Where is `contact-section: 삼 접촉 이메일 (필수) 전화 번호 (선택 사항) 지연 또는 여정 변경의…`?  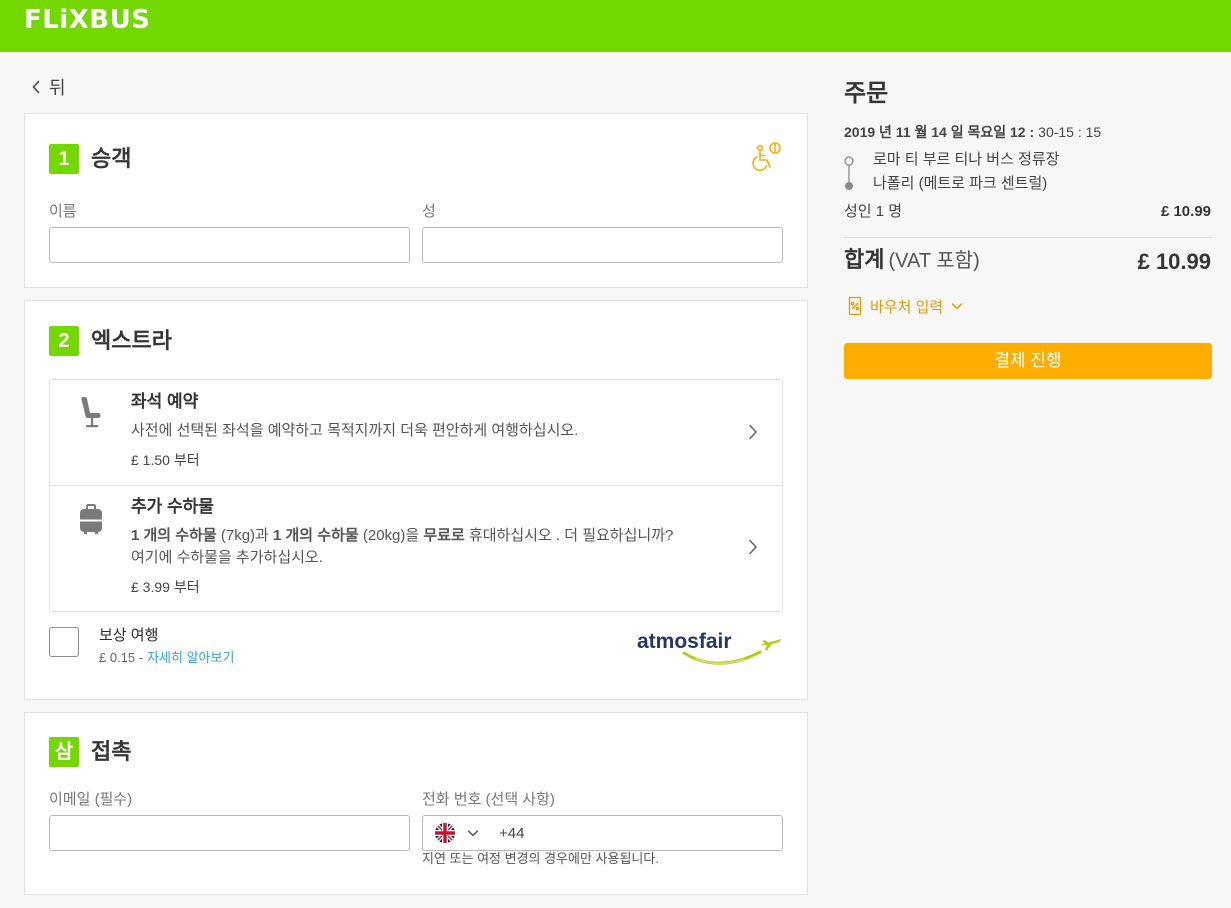 contact-section: 삼 접촉 이메일 (필수) 전화 번호 (선택 사항) 지연 또는 여정 변경의… is located at coordinates (416, 803).